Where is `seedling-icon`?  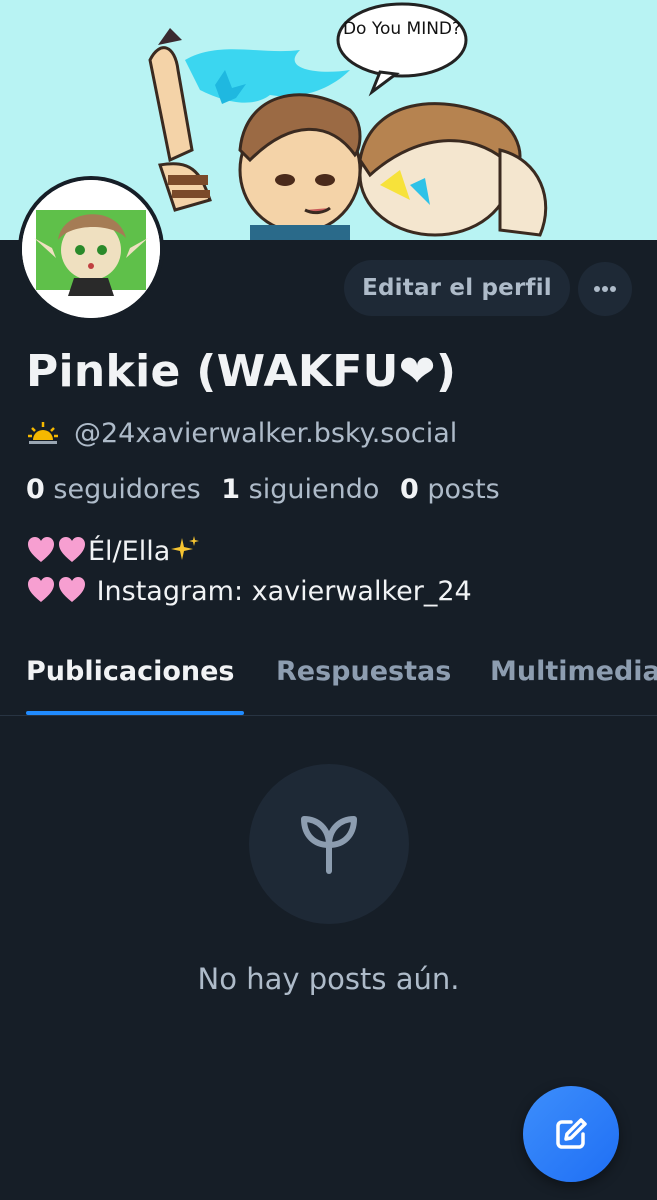 seedling-icon is located at coordinates (329, 845).